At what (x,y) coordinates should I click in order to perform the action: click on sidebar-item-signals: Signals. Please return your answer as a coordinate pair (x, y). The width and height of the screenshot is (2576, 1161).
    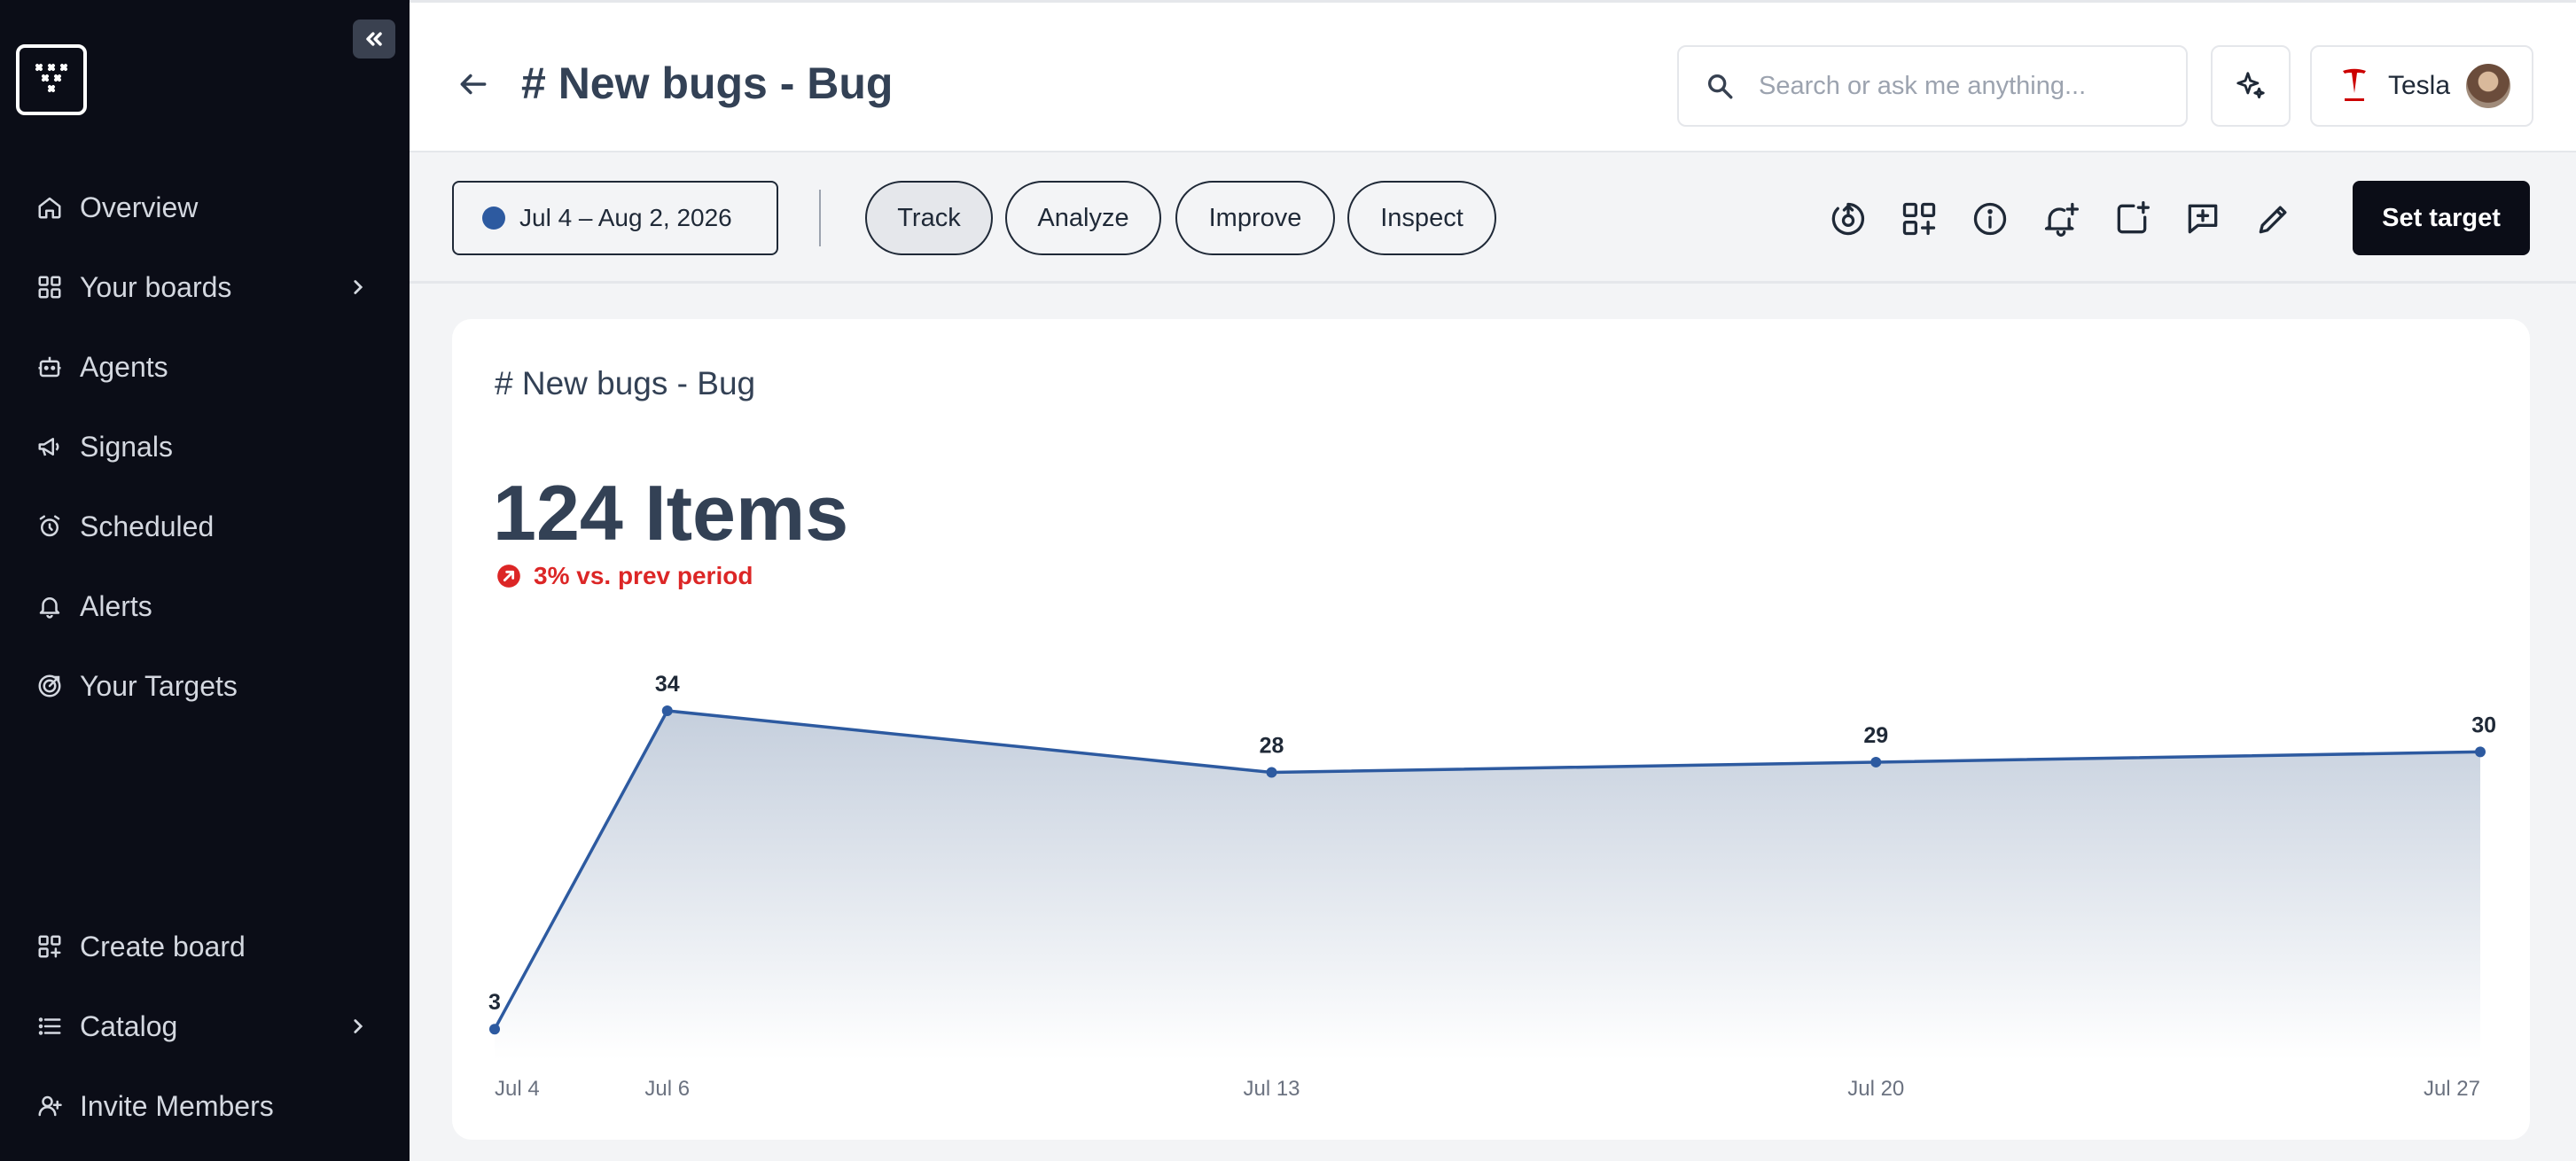
    Looking at the image, I should click on (102, 446).